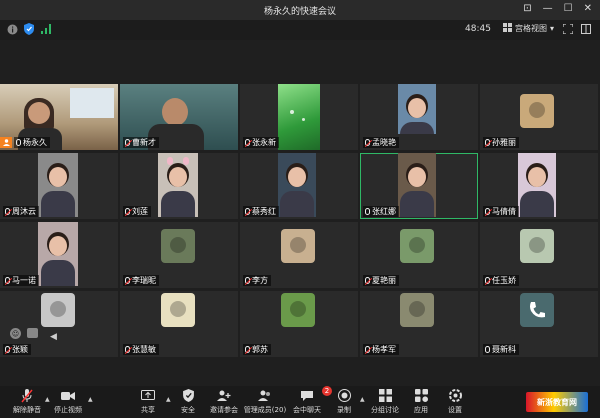 The height and width of the screenshot is (418, 600). I want to click on participant-name: 夏艳丽, so click(384, 280).